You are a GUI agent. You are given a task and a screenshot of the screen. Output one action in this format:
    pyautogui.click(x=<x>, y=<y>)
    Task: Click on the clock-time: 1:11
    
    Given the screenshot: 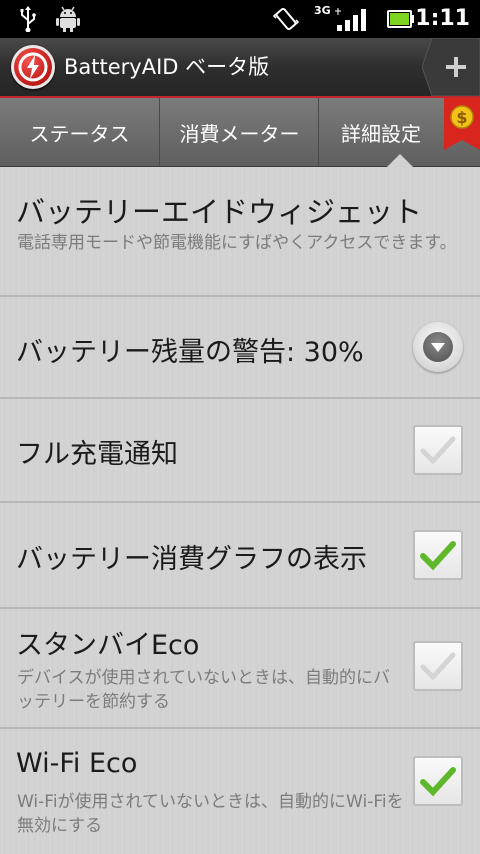 What is the action you would take?
    pyautogui.click(x=442, y=18)
    